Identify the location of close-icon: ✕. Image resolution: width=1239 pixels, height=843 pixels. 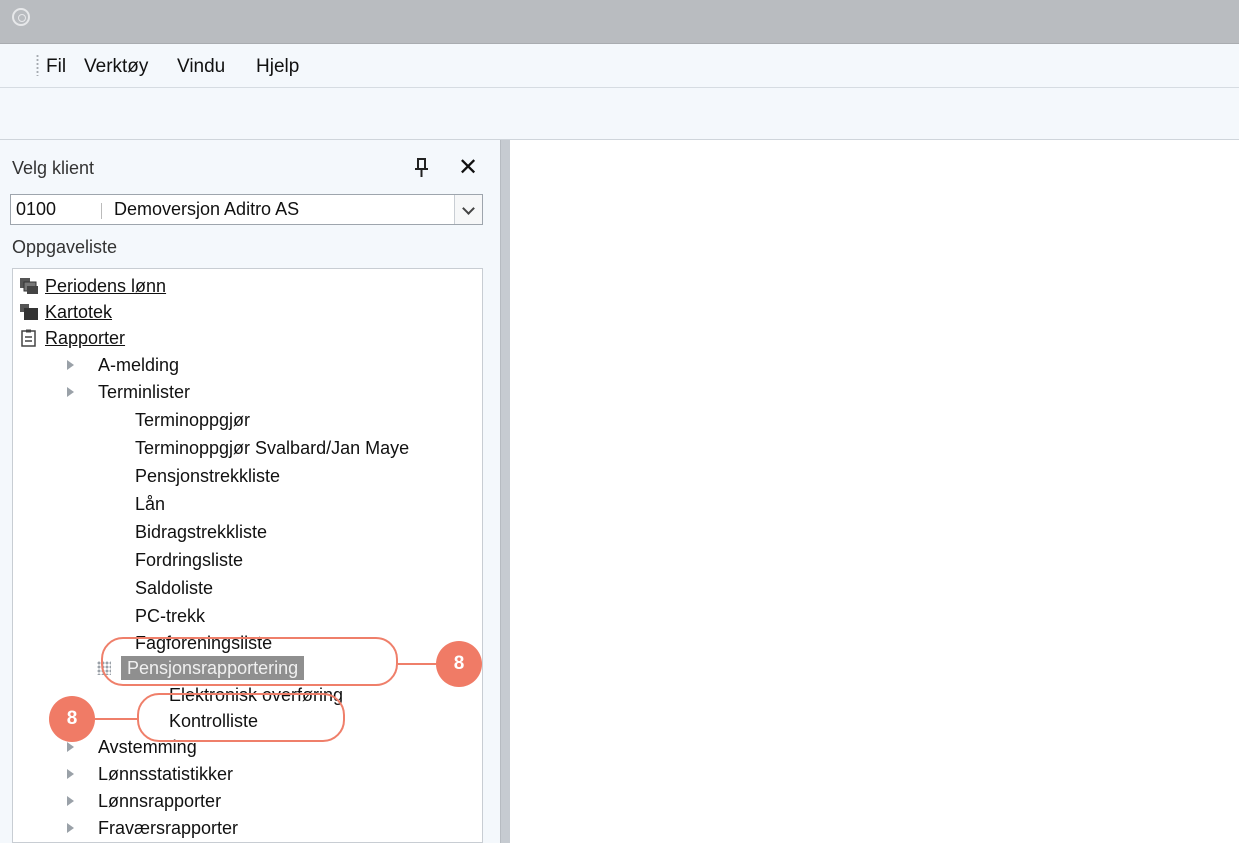
(468, 168).